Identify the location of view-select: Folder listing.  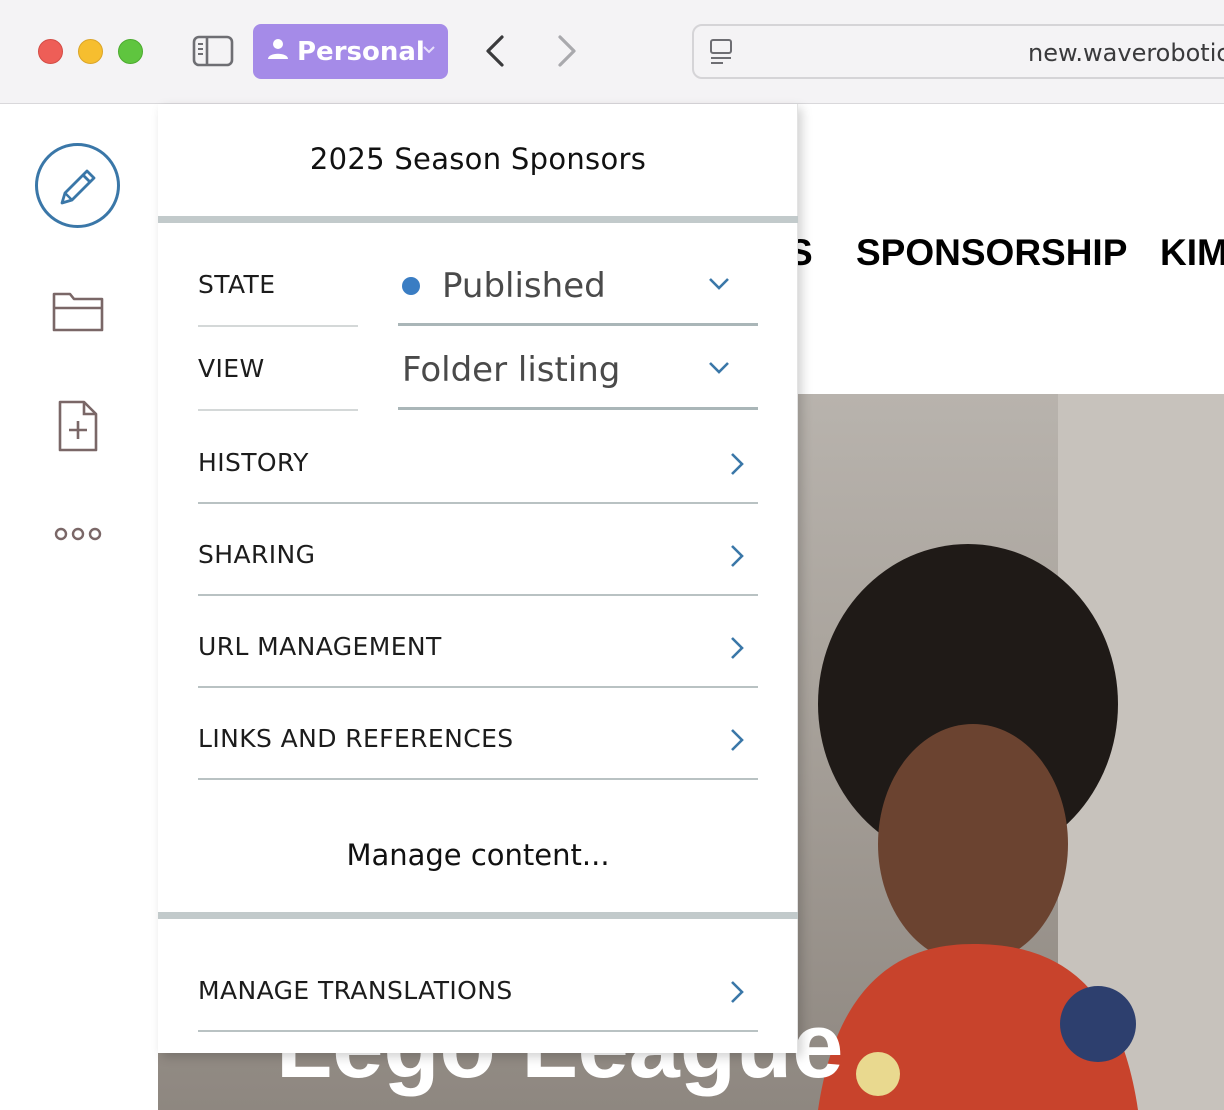
(578, 369).